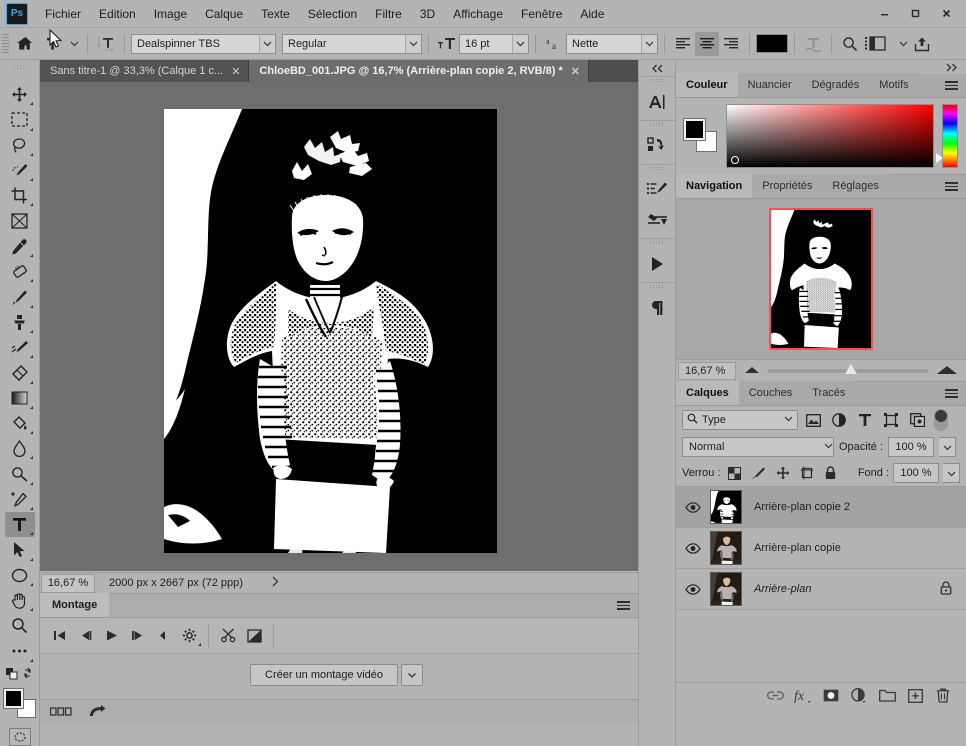 The width and height of the screenshot is (966, 746). Describe the element at coordinates (917, 420) in the screenshot. I see `filter-smart-objects-icon` at that location.